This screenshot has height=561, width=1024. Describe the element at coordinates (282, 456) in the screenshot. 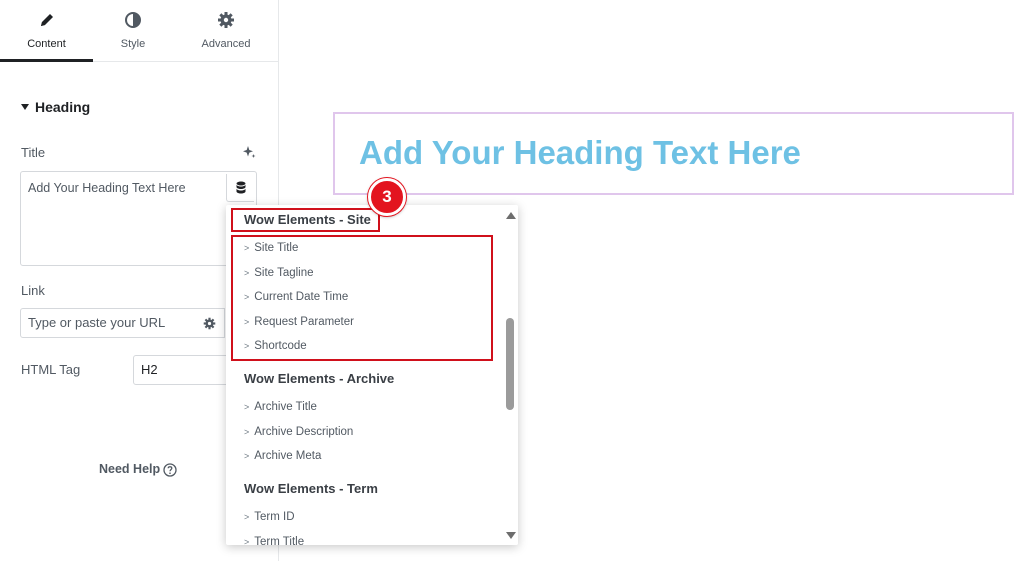

I see `option-archive-meta: > Archive Meta` at that location.